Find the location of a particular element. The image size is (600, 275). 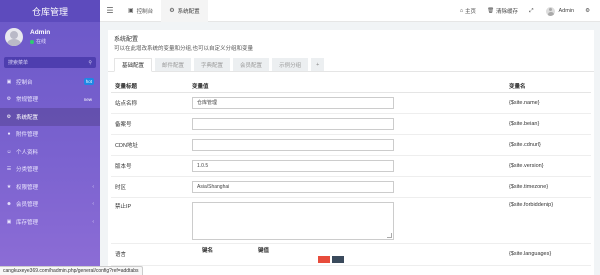

online-dot-icon is located at coordinates (32, 41).